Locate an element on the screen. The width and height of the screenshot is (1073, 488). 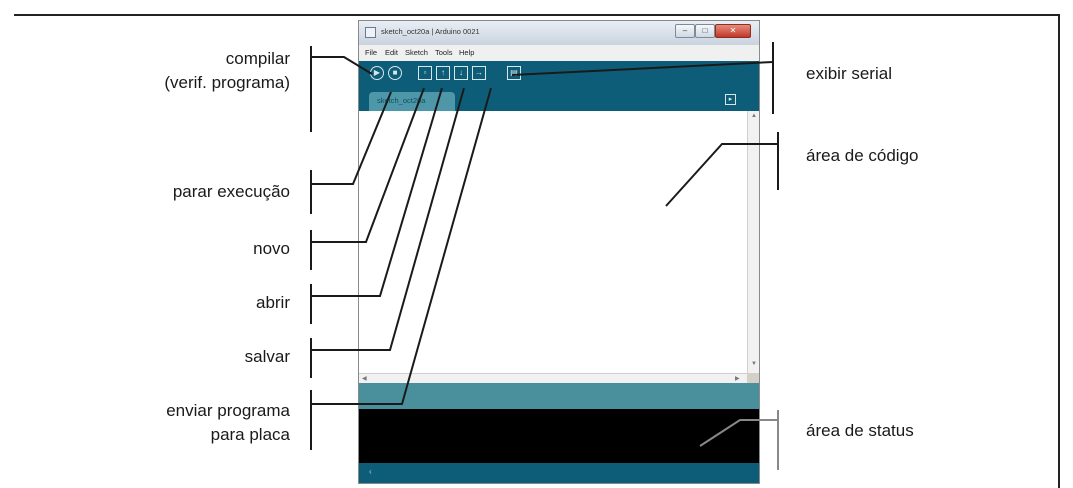
label-novo: novo is located at coordinates (271, 248).